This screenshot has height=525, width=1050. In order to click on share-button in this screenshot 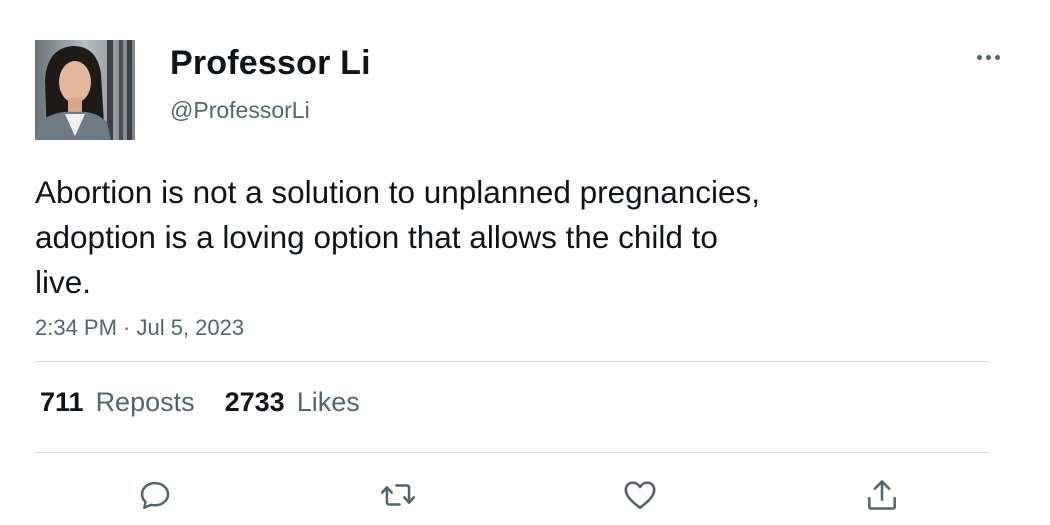, I will do `click(882, 495)`.